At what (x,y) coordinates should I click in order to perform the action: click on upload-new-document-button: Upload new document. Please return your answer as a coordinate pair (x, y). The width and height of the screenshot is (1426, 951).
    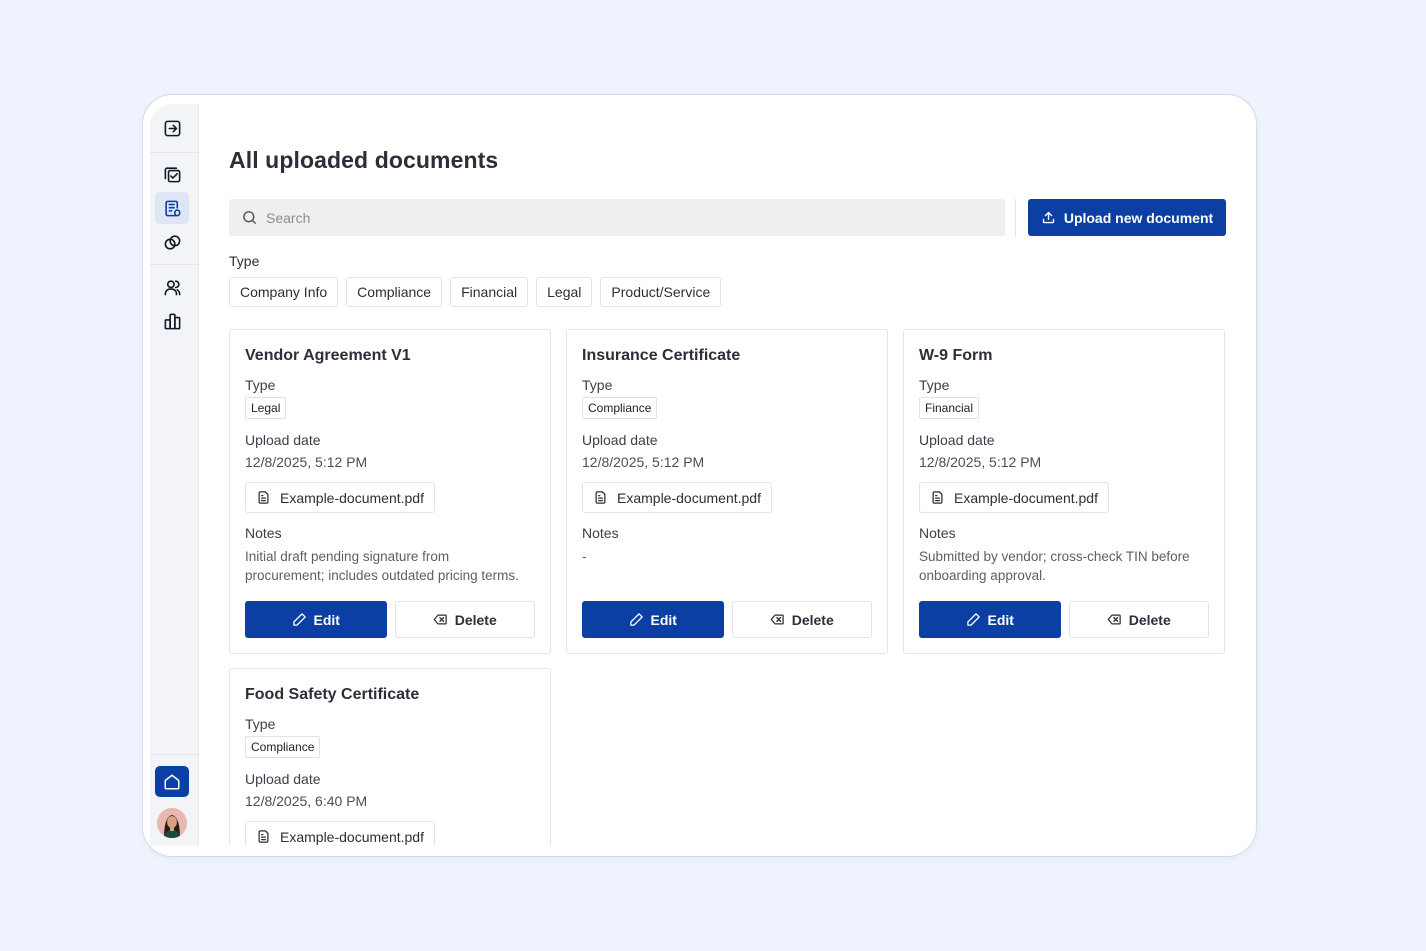
    Looking at the image, I should click on (1127, 217).